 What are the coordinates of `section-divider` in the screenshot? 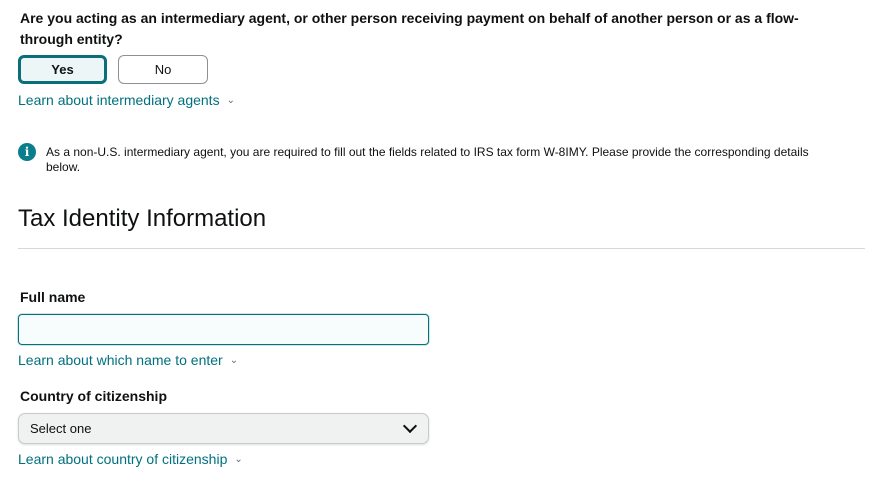 It's located at (441, 248).